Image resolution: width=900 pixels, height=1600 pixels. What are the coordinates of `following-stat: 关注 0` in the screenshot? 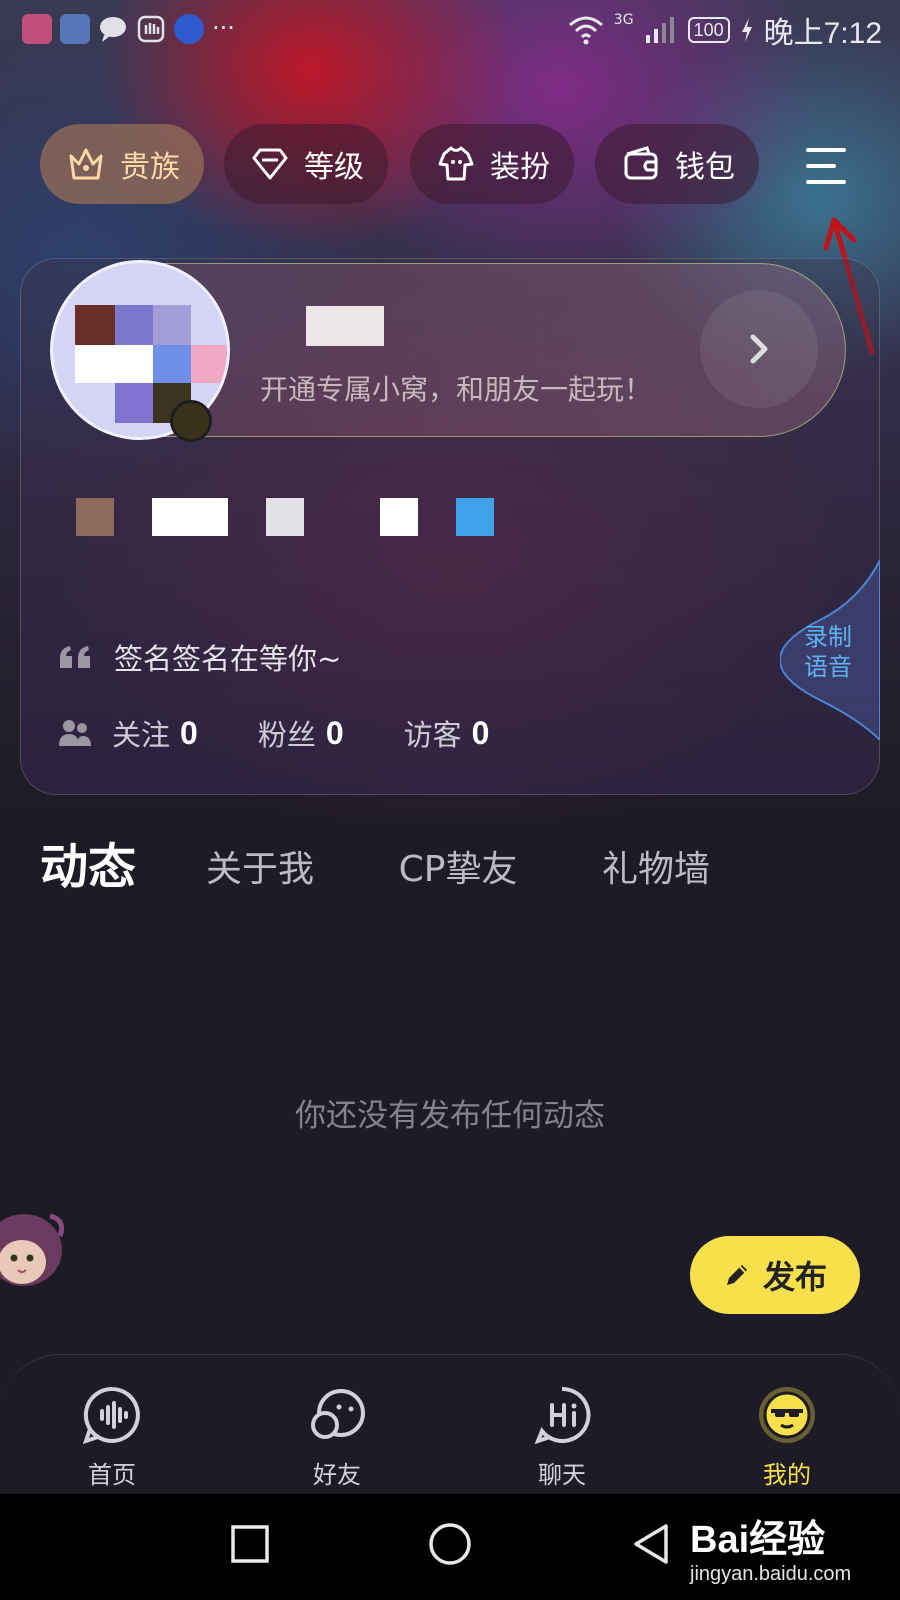 It's located at (155, 733).